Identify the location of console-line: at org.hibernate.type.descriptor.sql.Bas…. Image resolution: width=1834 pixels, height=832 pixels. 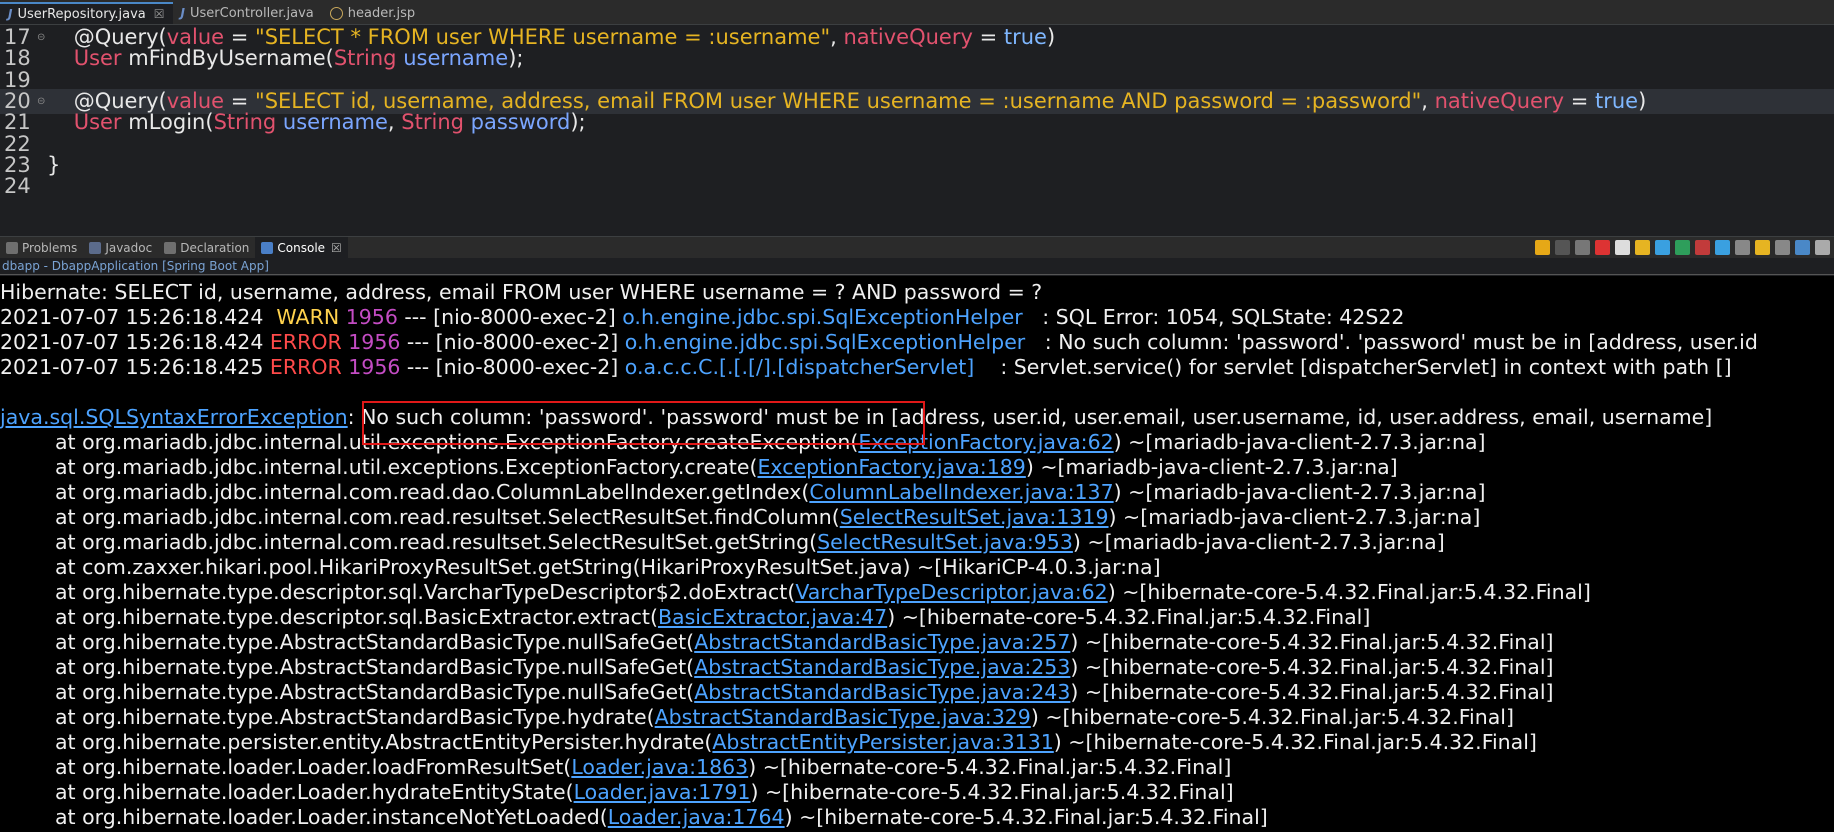
(712, 617).